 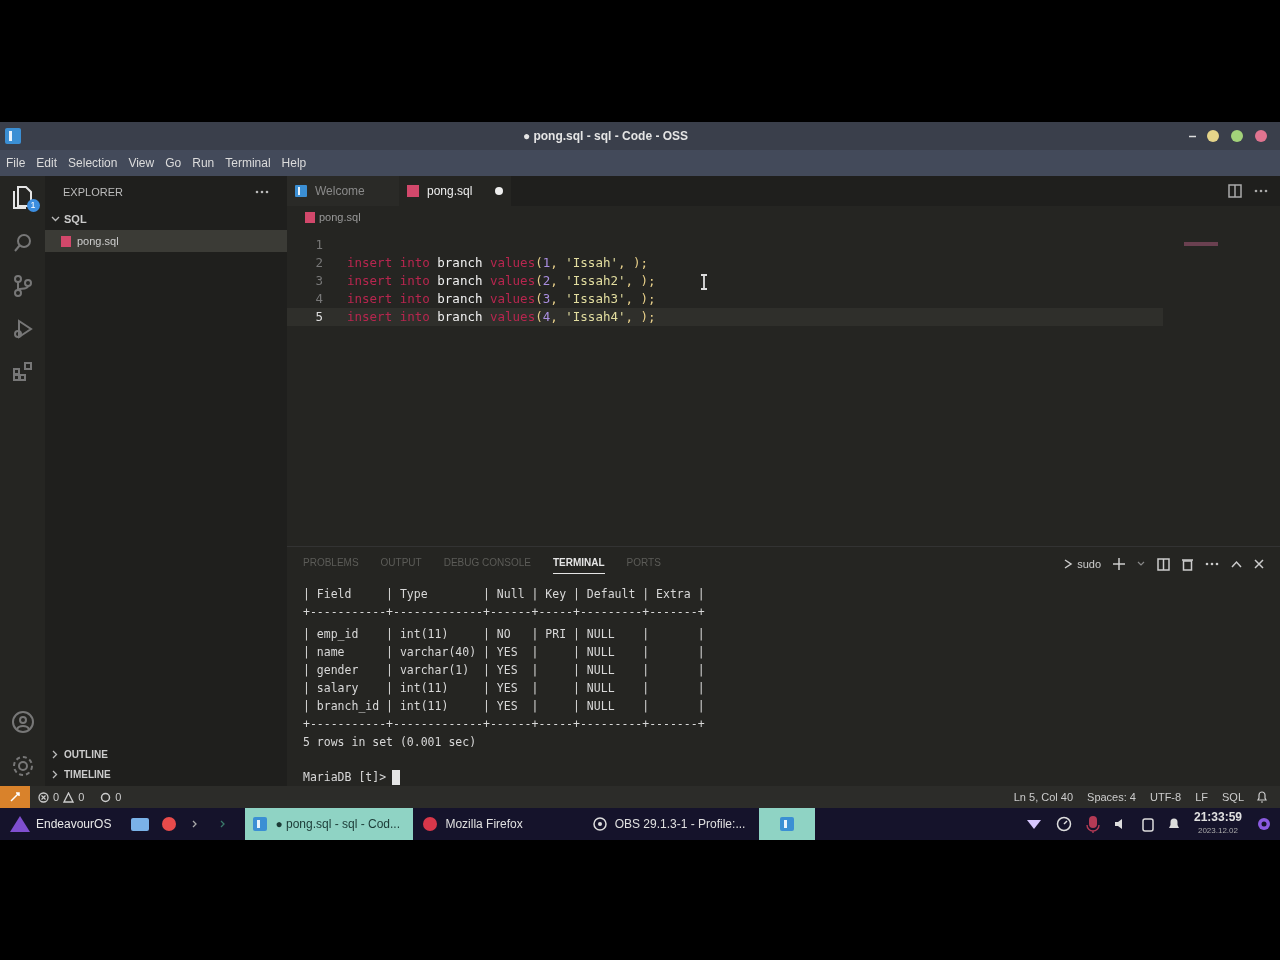 I want to click on status-item: SQL, so click(x=1233, y=797).